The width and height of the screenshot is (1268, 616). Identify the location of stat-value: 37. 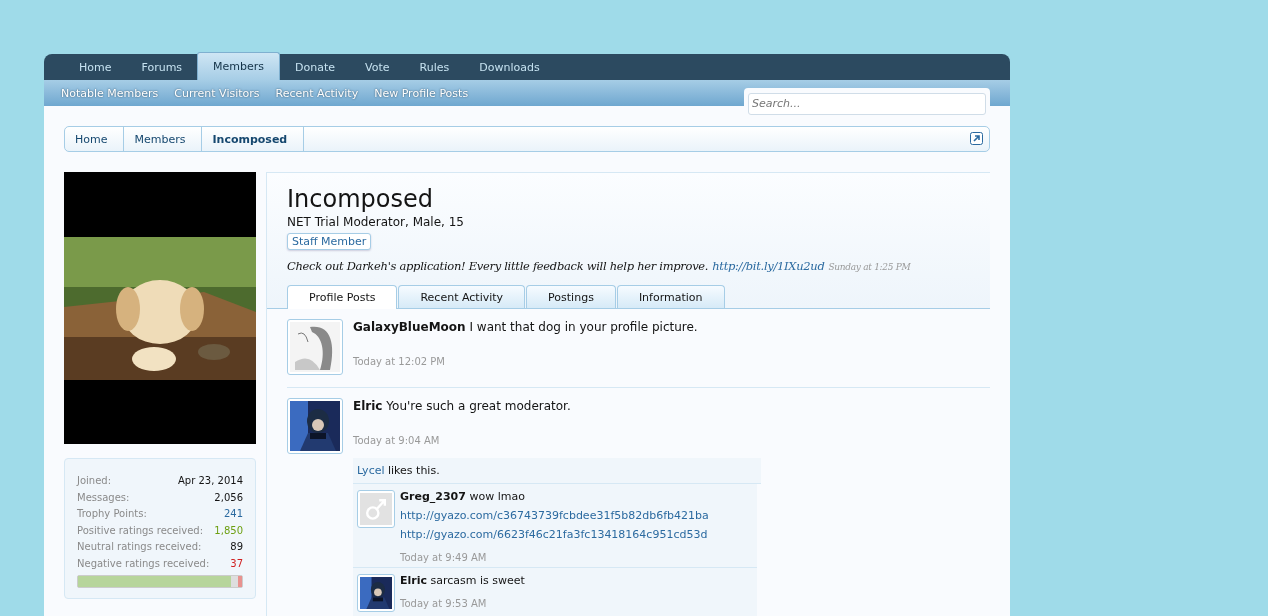
(236, 563).